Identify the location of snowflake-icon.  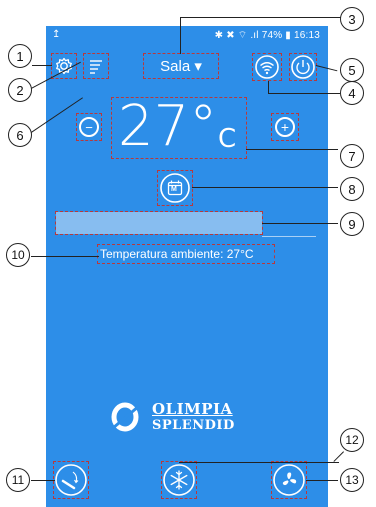
(179, 480).